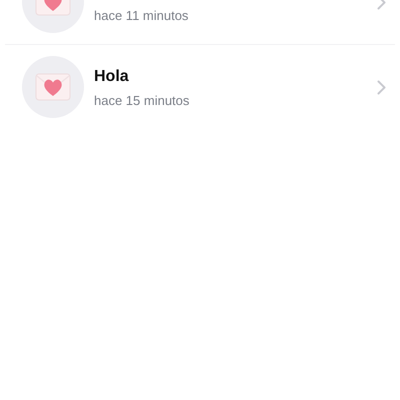  What do you see at coordinates (53, 87) in the screenshot?
I see `love-letter-icon` at bounding box center [53, 87].